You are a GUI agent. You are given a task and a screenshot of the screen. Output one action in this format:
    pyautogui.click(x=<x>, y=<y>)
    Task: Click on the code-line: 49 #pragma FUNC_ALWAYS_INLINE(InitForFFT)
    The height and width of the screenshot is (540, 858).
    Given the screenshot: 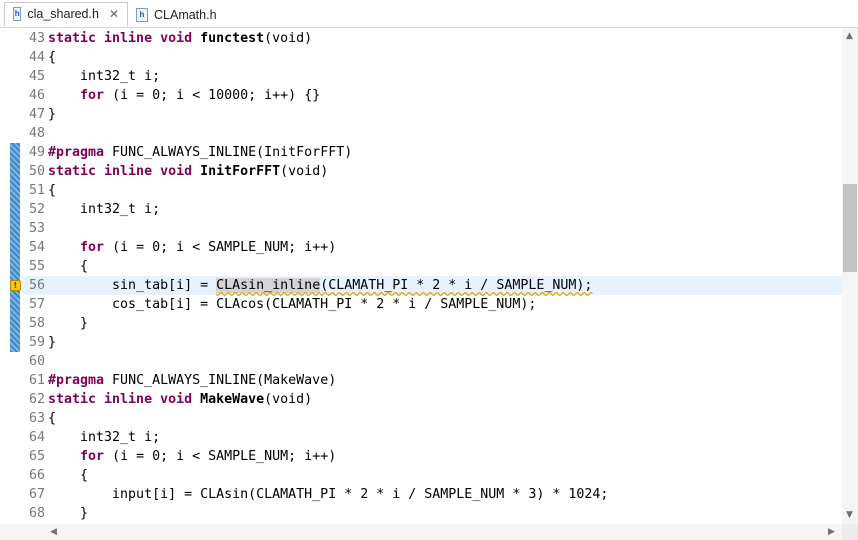 What is the action you would take?
    pyautogui.click(x=432, y=152)
    